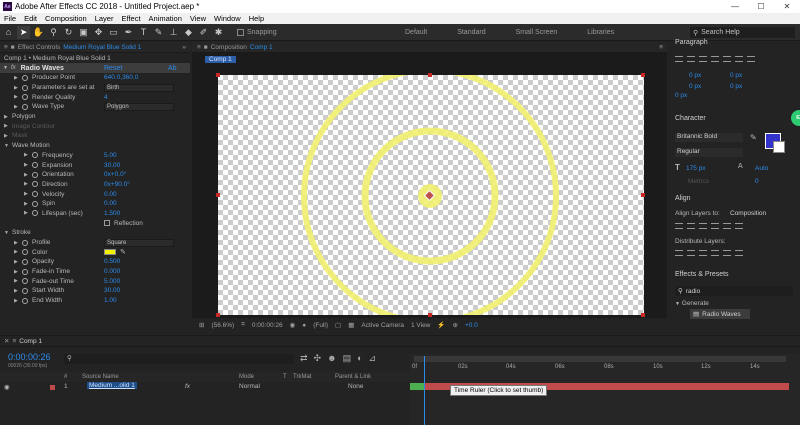 The width and height of the screenshot is (800, 425). What do you see at coordinates (201, 325) in the screenshot?
I see `grid-guide-icon: ⊞` at bounding box center [201, 325].